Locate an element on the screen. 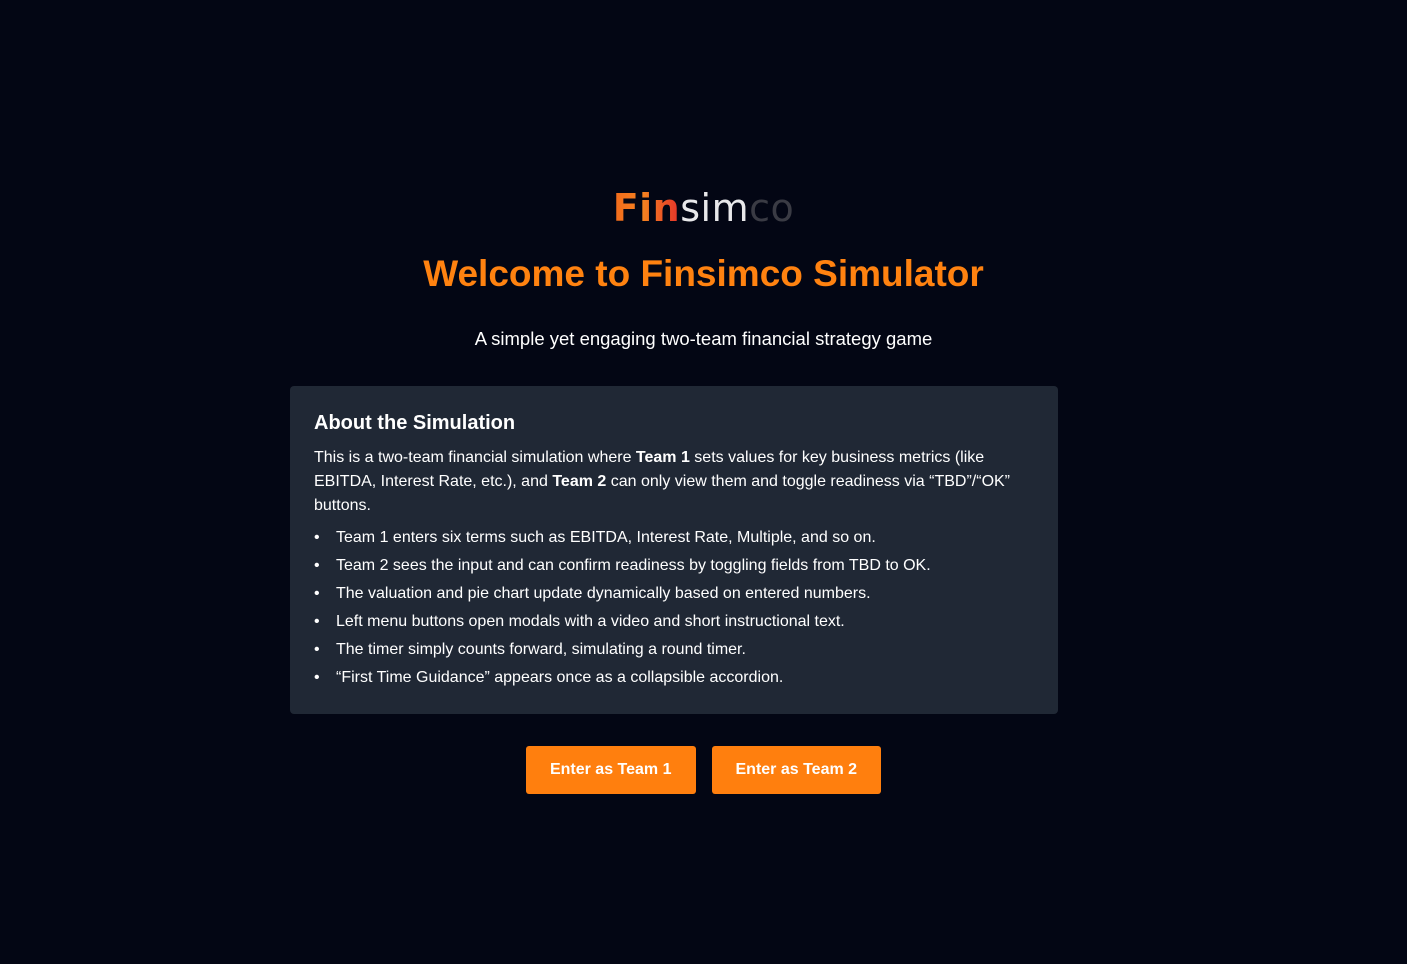 The width and height of the screenshot is (1407, 964). about-desc-team2: Team 2 is located at coordinates (579, 481).